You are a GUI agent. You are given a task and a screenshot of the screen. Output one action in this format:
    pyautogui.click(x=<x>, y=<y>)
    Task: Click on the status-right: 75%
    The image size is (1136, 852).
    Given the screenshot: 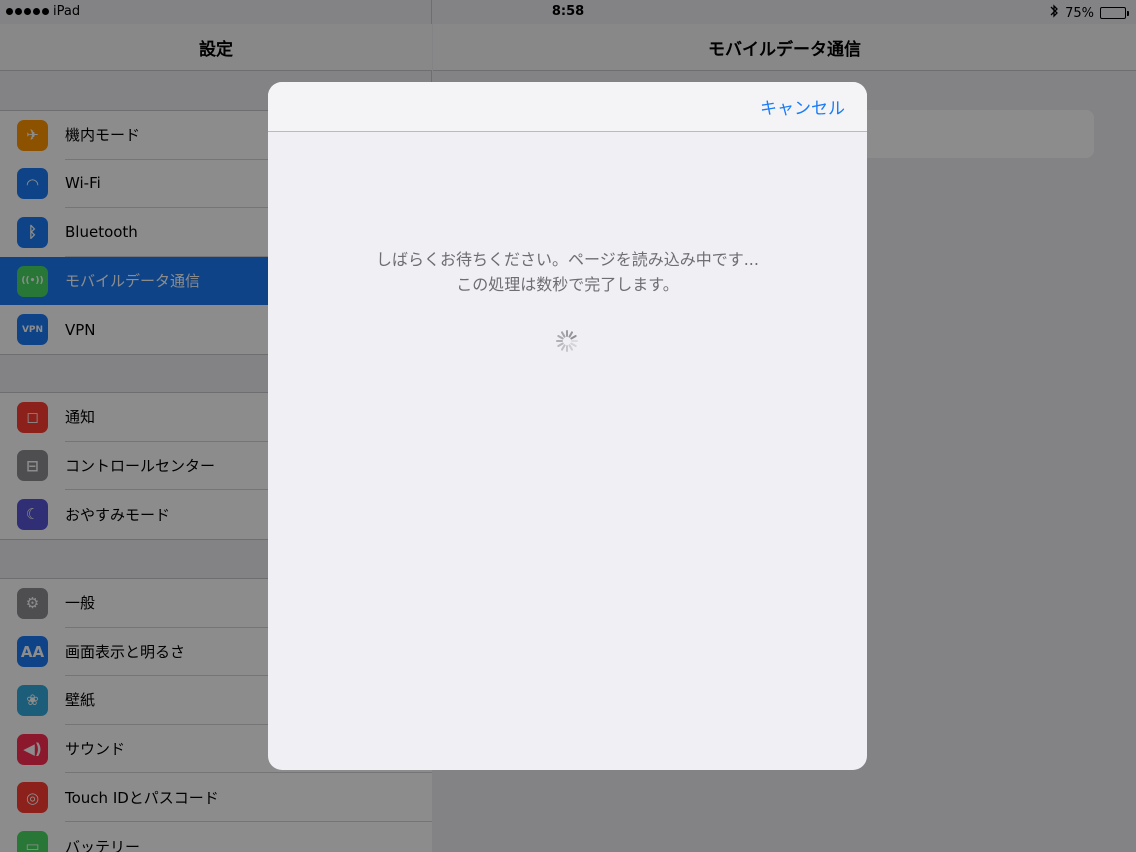 What is the action you would take?
    pyautogui.click(x=1089, y=13)
    